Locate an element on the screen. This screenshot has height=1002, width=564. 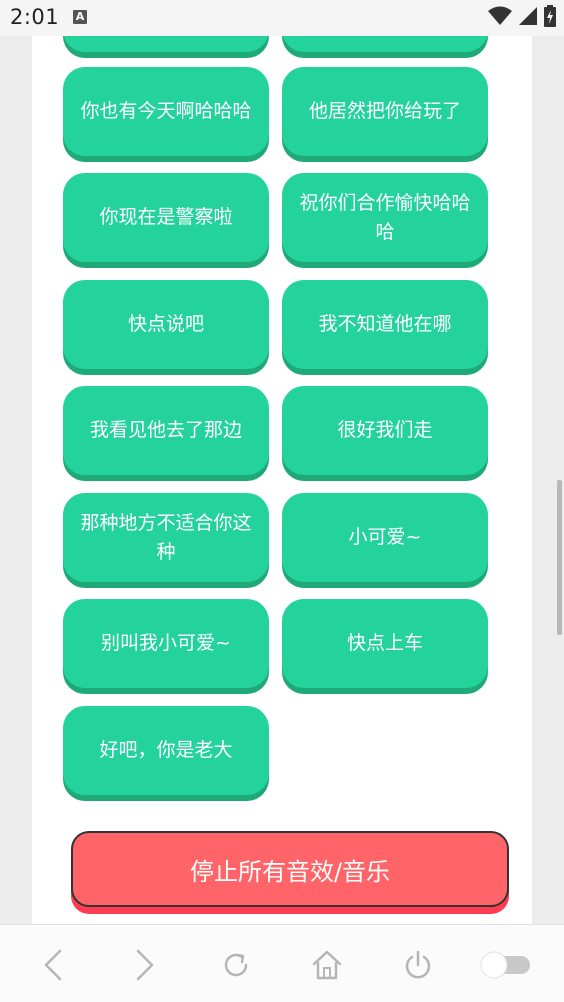
sound-button: 你也有今天啊哈哈哈 is located at coordinates (166, 111).